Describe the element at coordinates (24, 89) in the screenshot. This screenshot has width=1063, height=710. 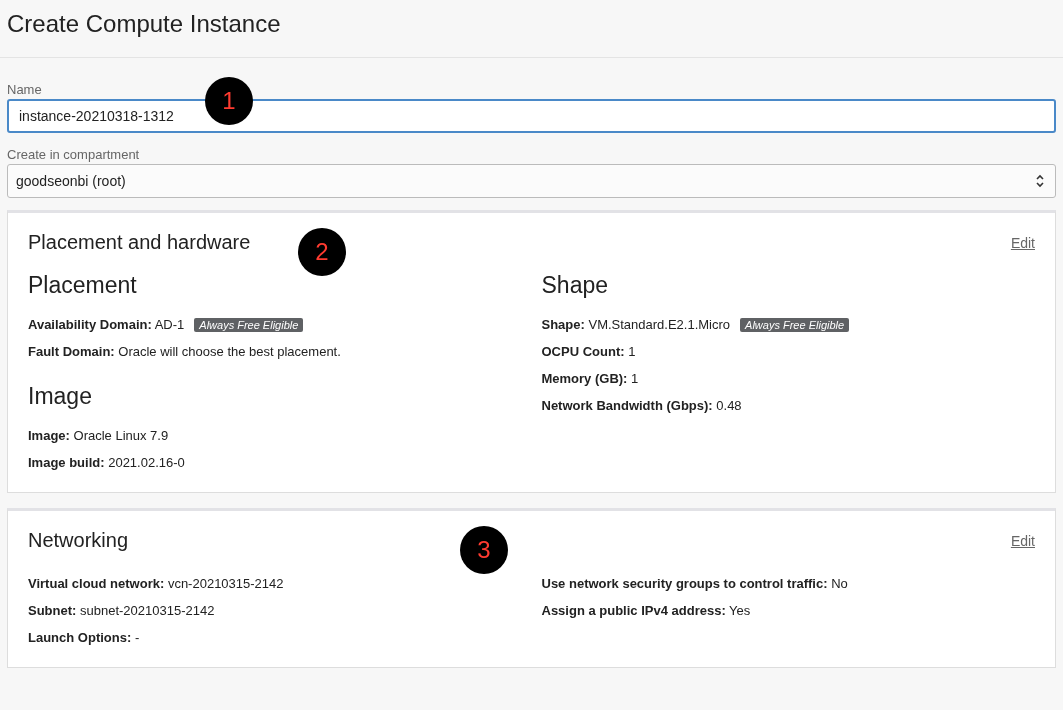
I see `field-label: Name` at that location.